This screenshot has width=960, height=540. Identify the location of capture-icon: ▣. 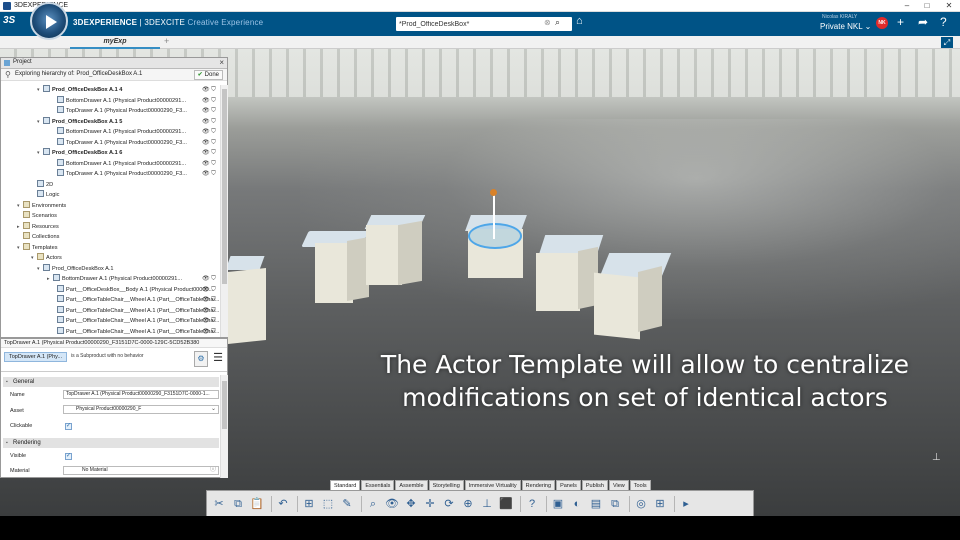
(558, 504).